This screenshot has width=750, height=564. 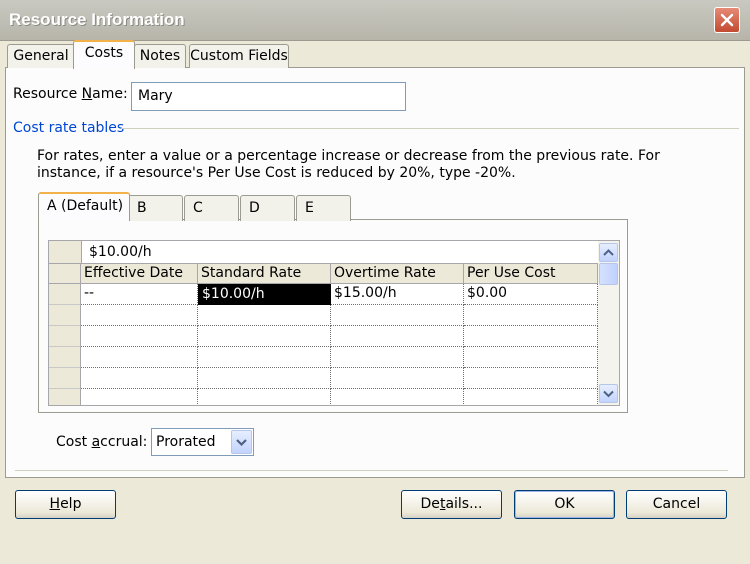 I want to click on access-key: N, so click(x=87, y=94).